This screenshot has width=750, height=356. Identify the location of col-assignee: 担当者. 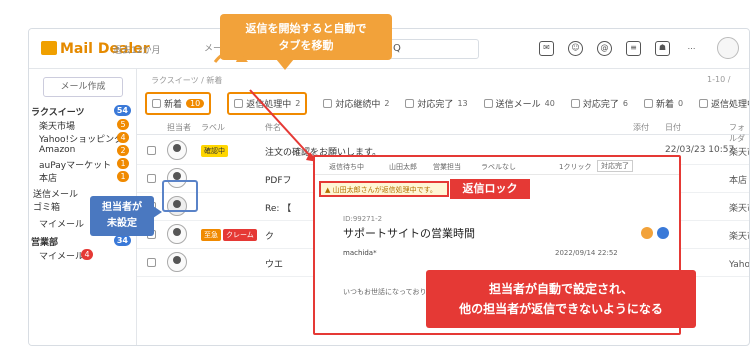
(179, 127).